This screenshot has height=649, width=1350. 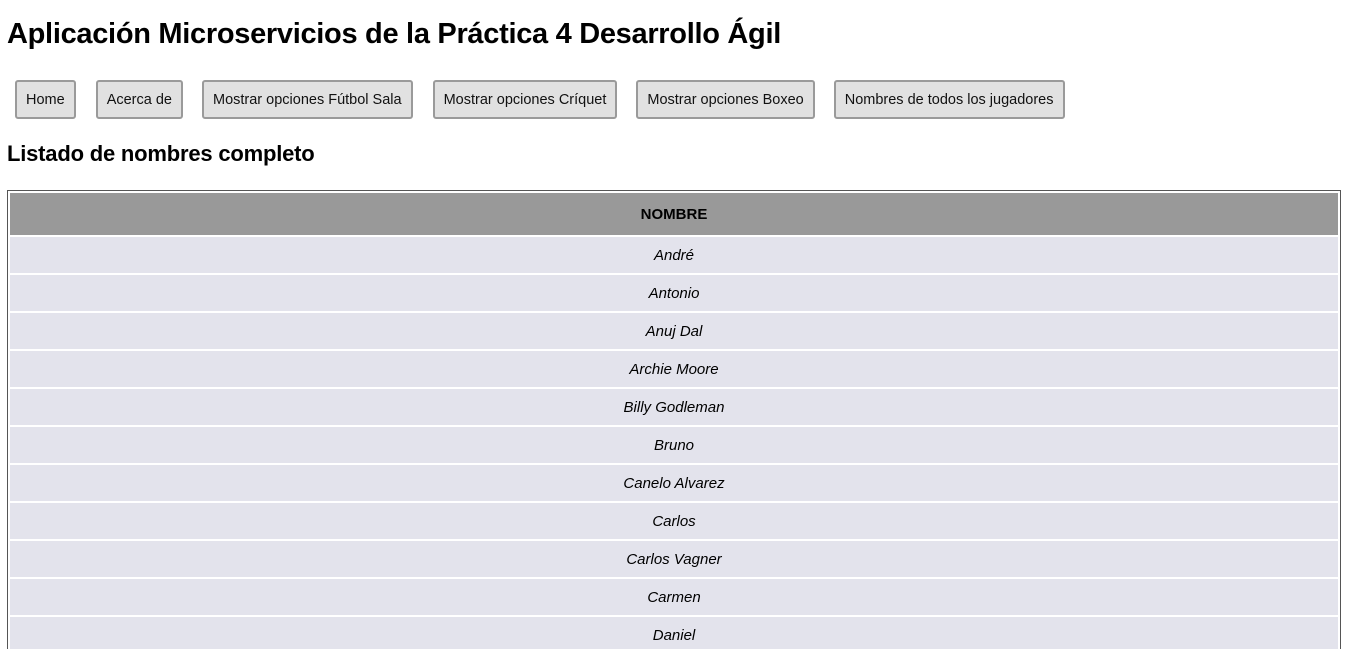 I want to click on name-cell: Carlos, so click(x=674, y=521).